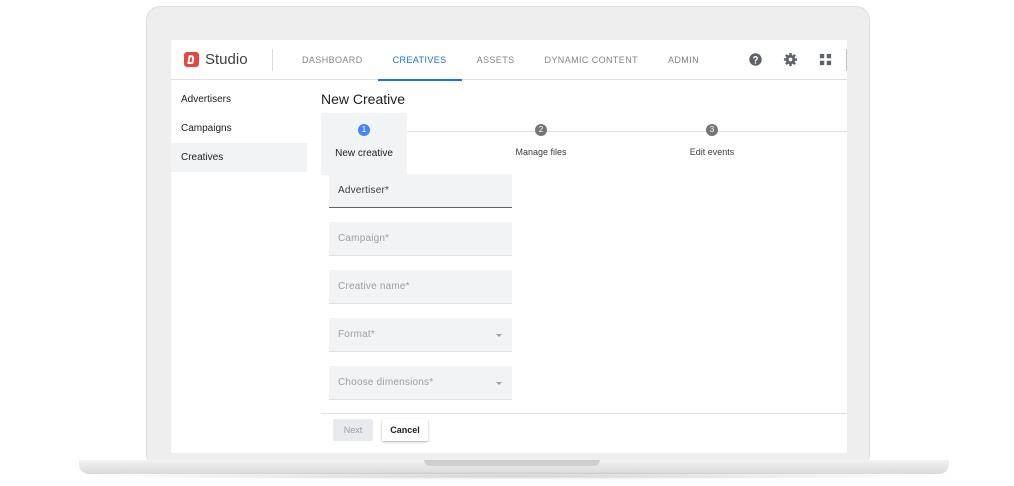  I want to click on step-label: New creative, so click(364, 153).